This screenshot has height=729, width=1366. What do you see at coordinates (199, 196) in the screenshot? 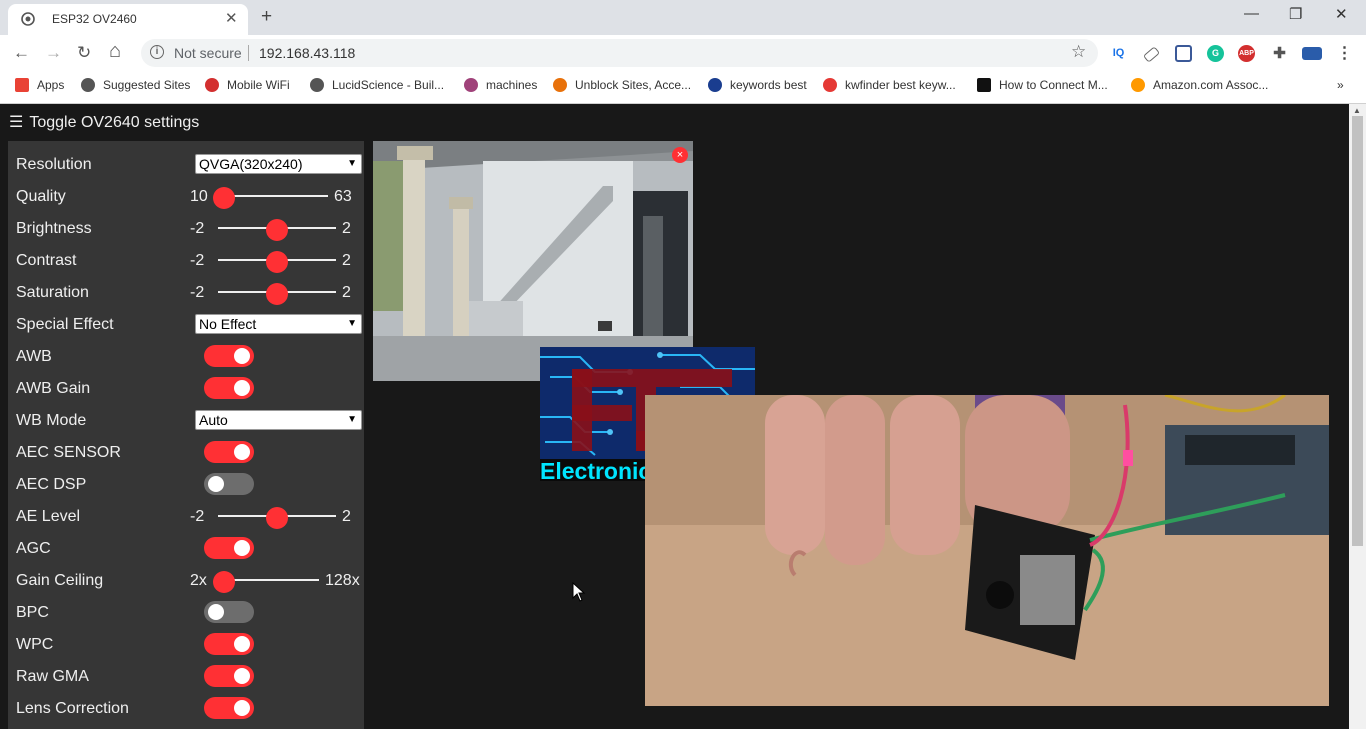
I see `slider-min-label: 10` at bounding box center [199, 196].